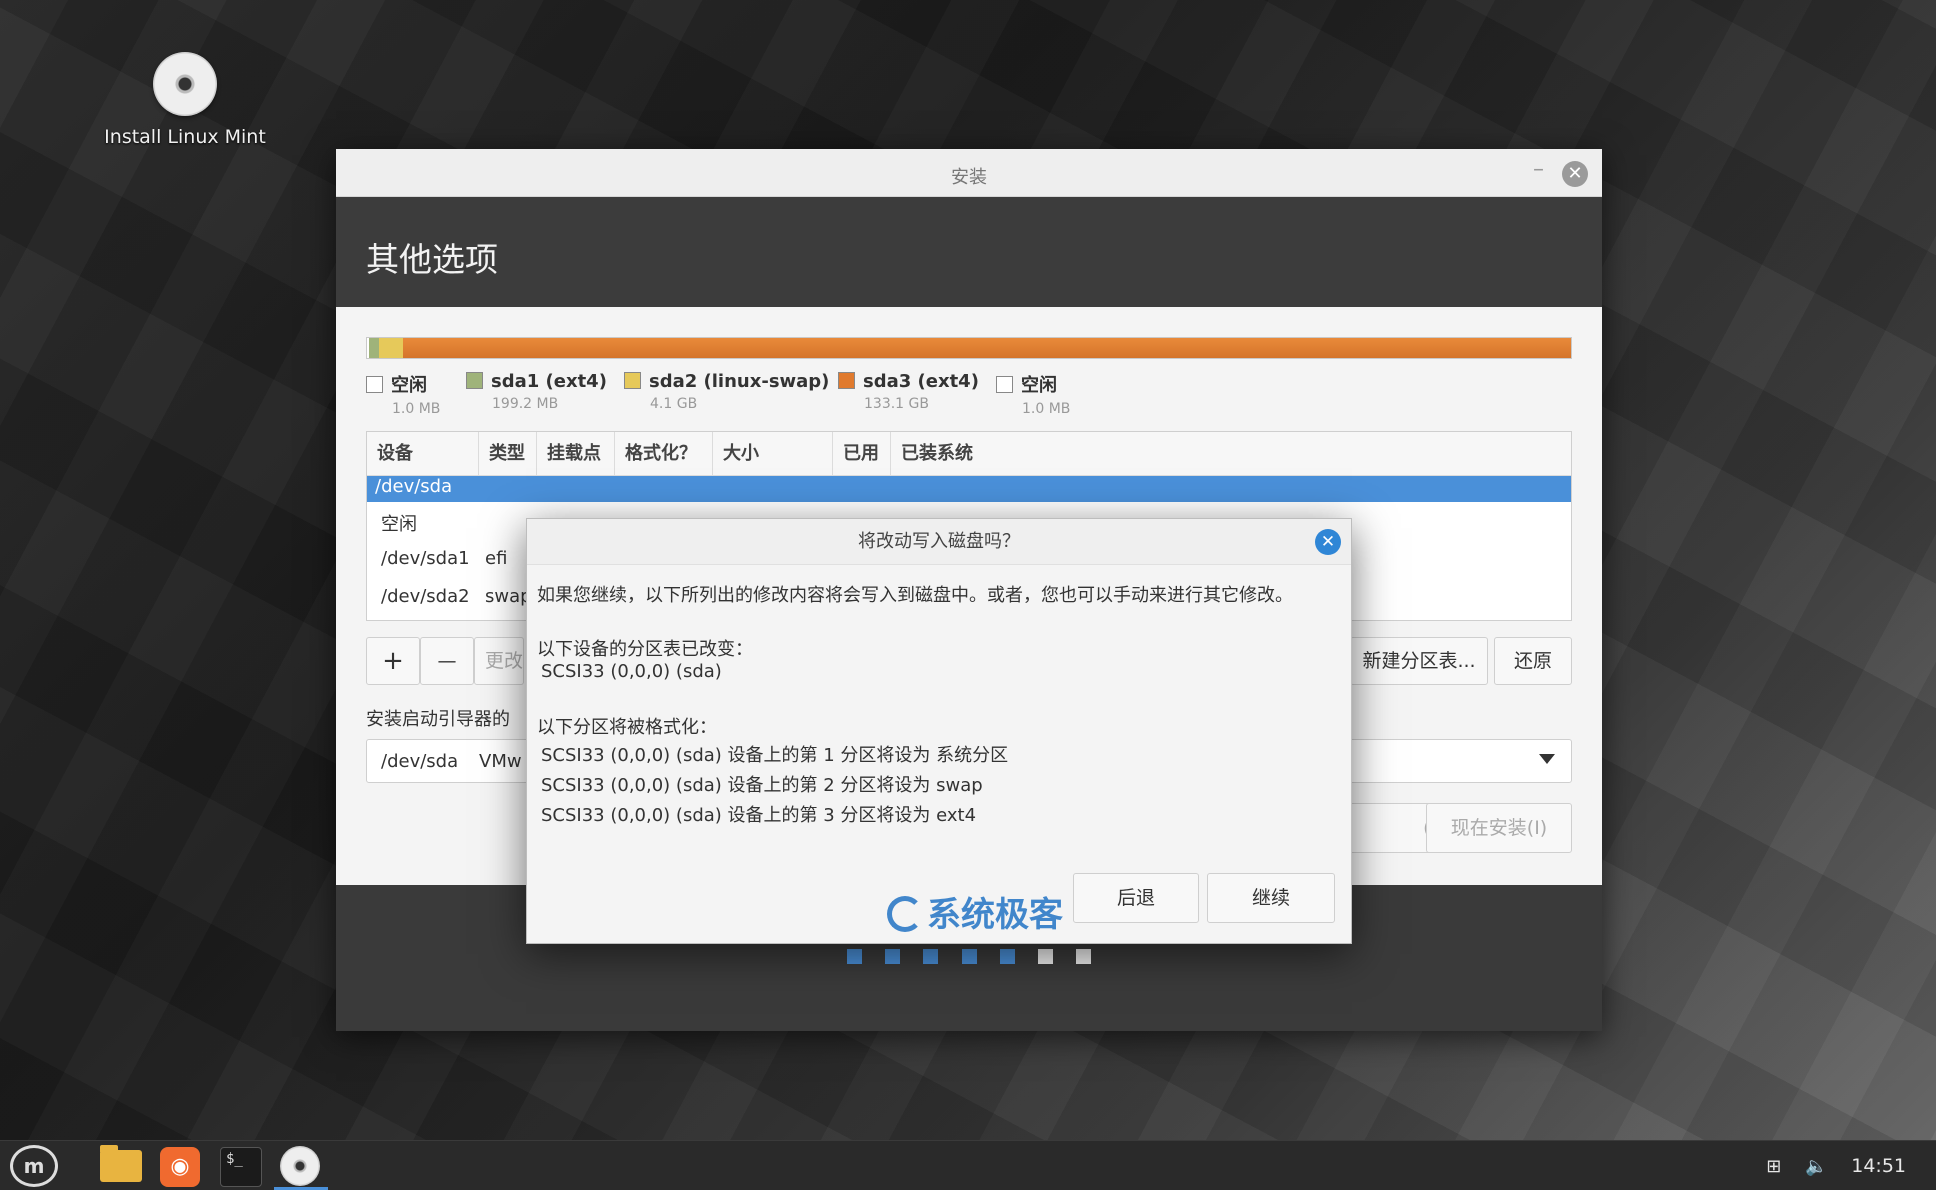 The image size is (1936, 1190). I want to click on column-header: 设备, so click(423, 454).